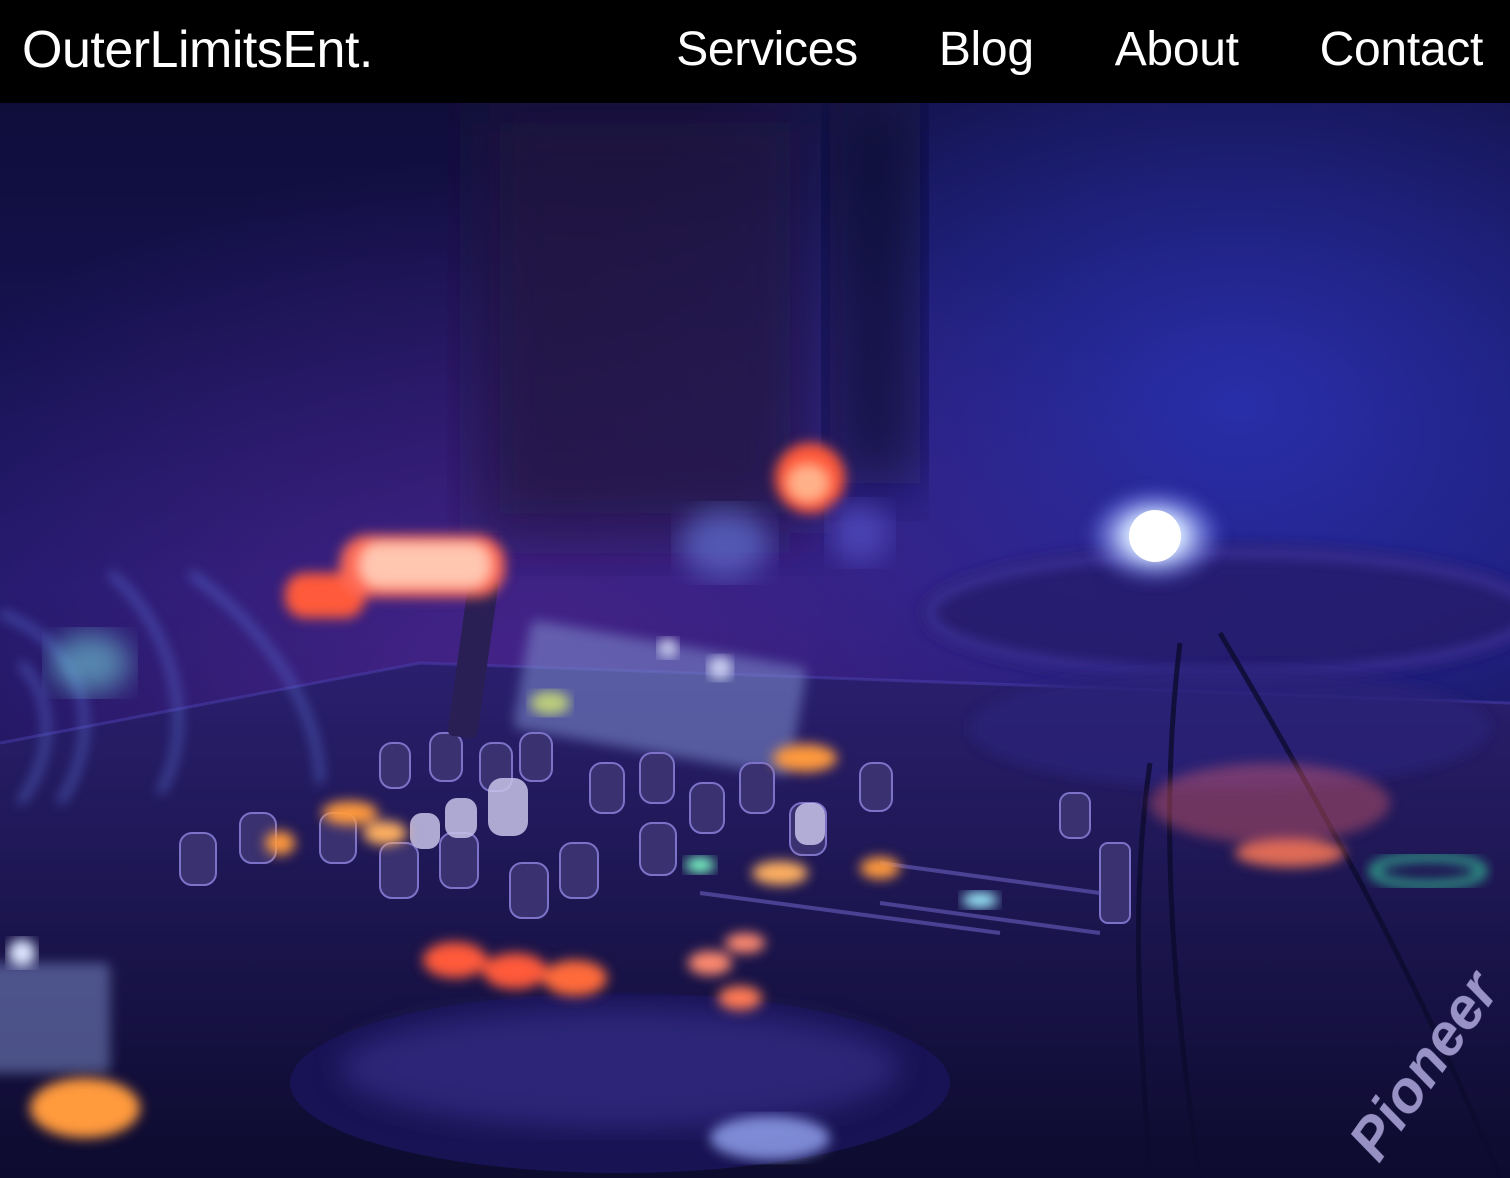 The width and height of the screenshot is (1510, 1178). What do you see at coordinates (1177, 50) in the screenshot?
I see `nav-link-about: About` at bounding box center [1177, 50].